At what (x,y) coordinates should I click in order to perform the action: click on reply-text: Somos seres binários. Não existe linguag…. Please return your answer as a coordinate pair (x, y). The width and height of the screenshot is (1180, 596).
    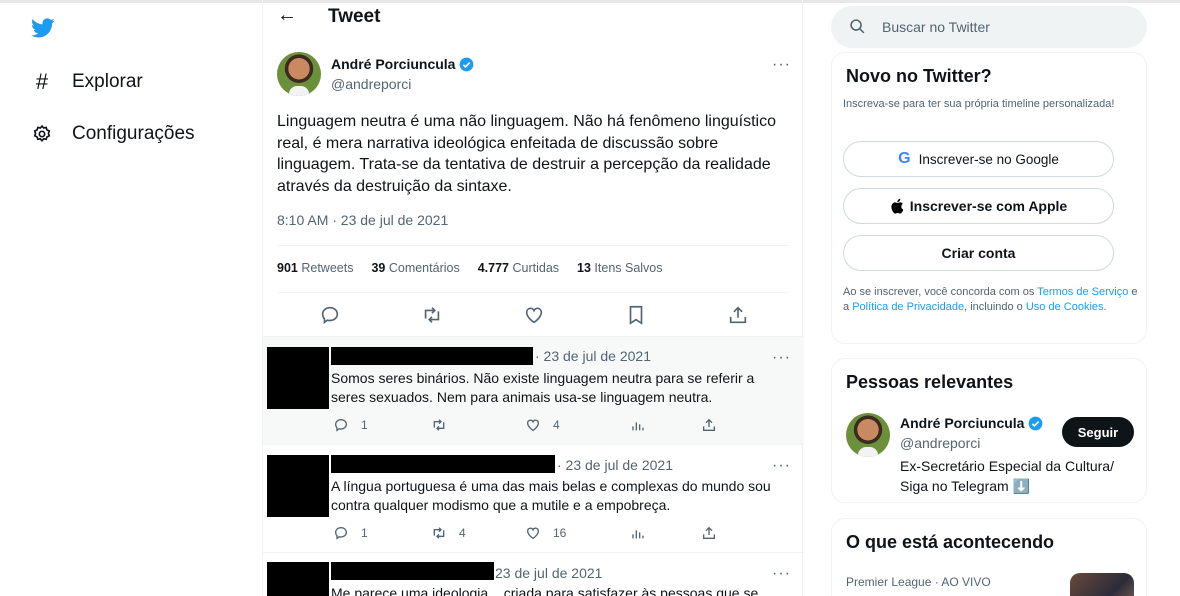
    Looking at the image, I should click on (543, 387).